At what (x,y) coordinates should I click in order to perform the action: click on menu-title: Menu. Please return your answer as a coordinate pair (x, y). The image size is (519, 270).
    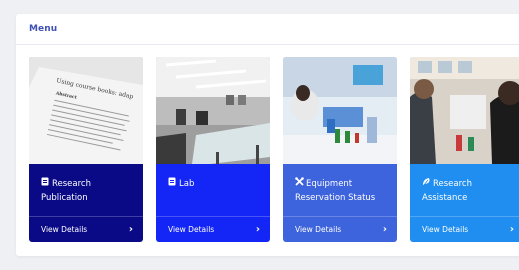
    Looking at the image, I should click on (43, 29).